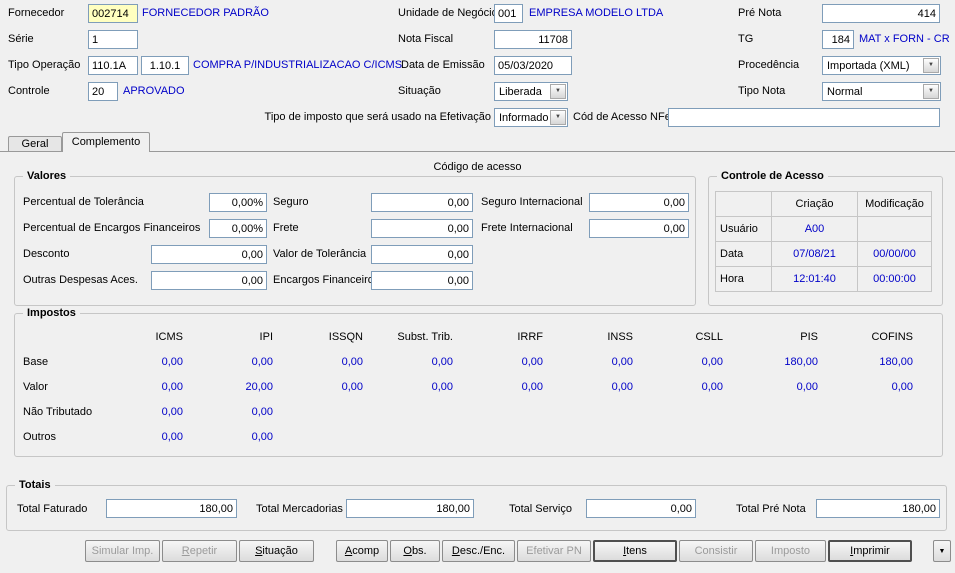 Image resolution: width=955 pixels, height=573 pixels. Describe the element at coordinates (527, 228) in the screenshot. I see `frete-internacional-label: Frete Internacional` at that location.